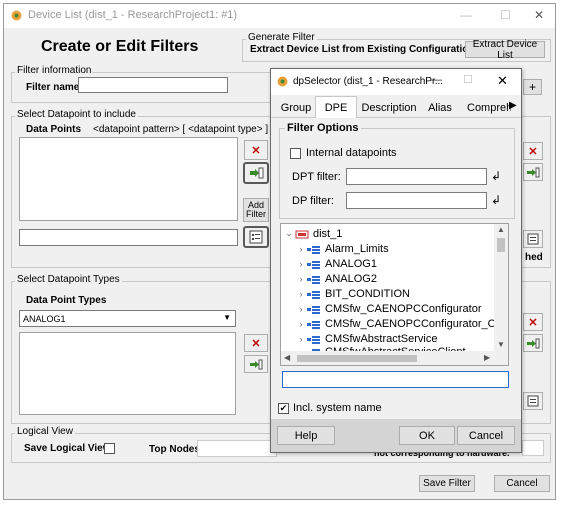 The width and height of the screenshot is (561, 505). I want to click on filter-name-label: Filter name, so click(53, 87).